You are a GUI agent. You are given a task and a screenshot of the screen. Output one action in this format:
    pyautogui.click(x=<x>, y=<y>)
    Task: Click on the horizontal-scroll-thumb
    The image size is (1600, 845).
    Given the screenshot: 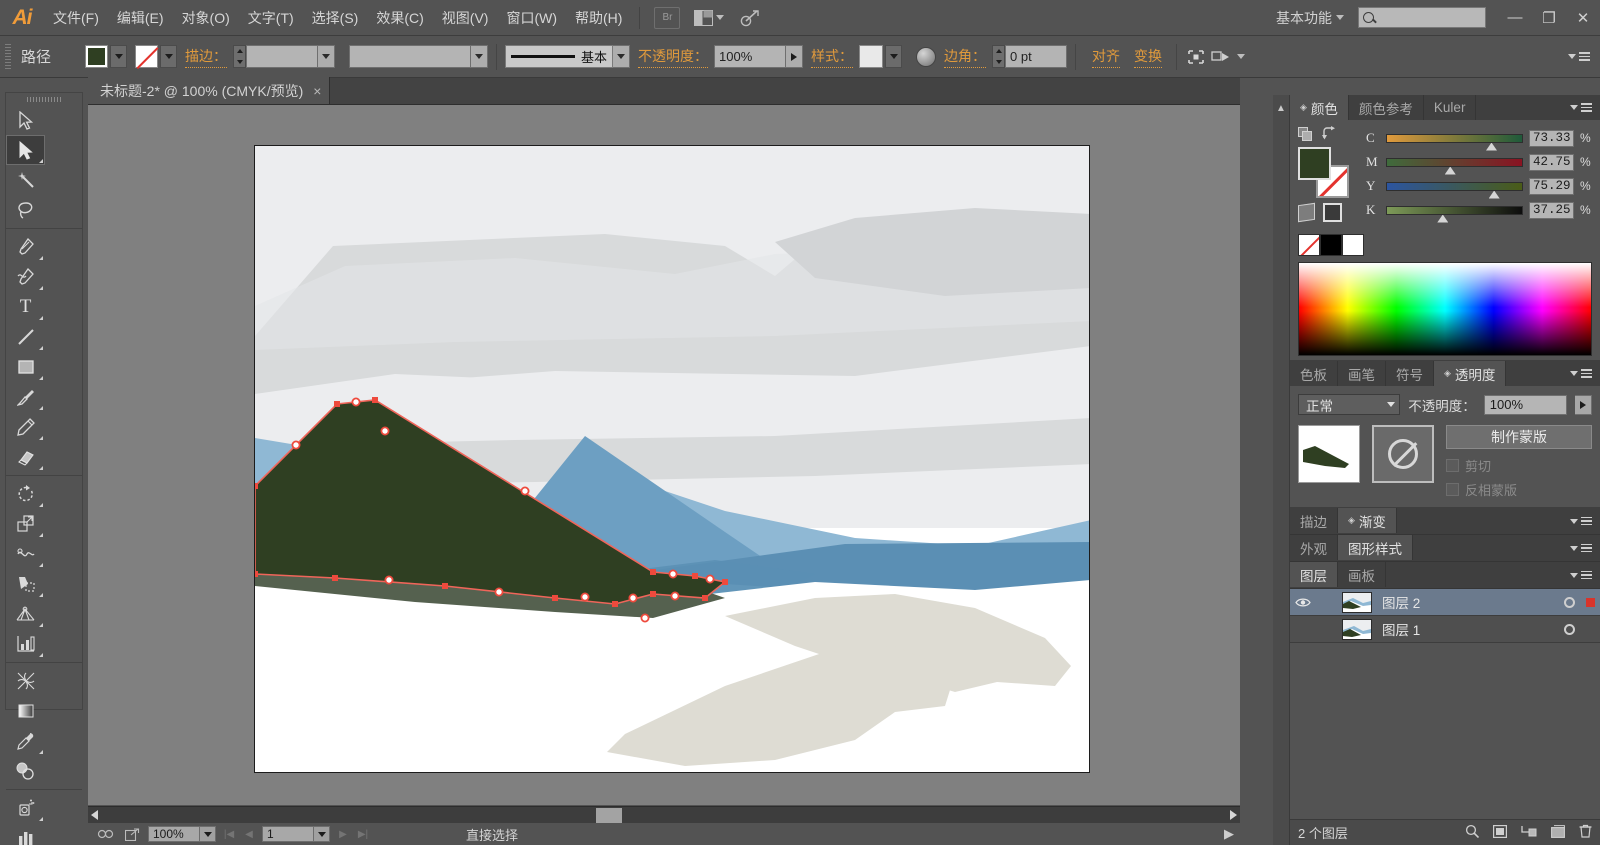 What is the action you would take?
    pyautogui.click(x=609, y=815)
    